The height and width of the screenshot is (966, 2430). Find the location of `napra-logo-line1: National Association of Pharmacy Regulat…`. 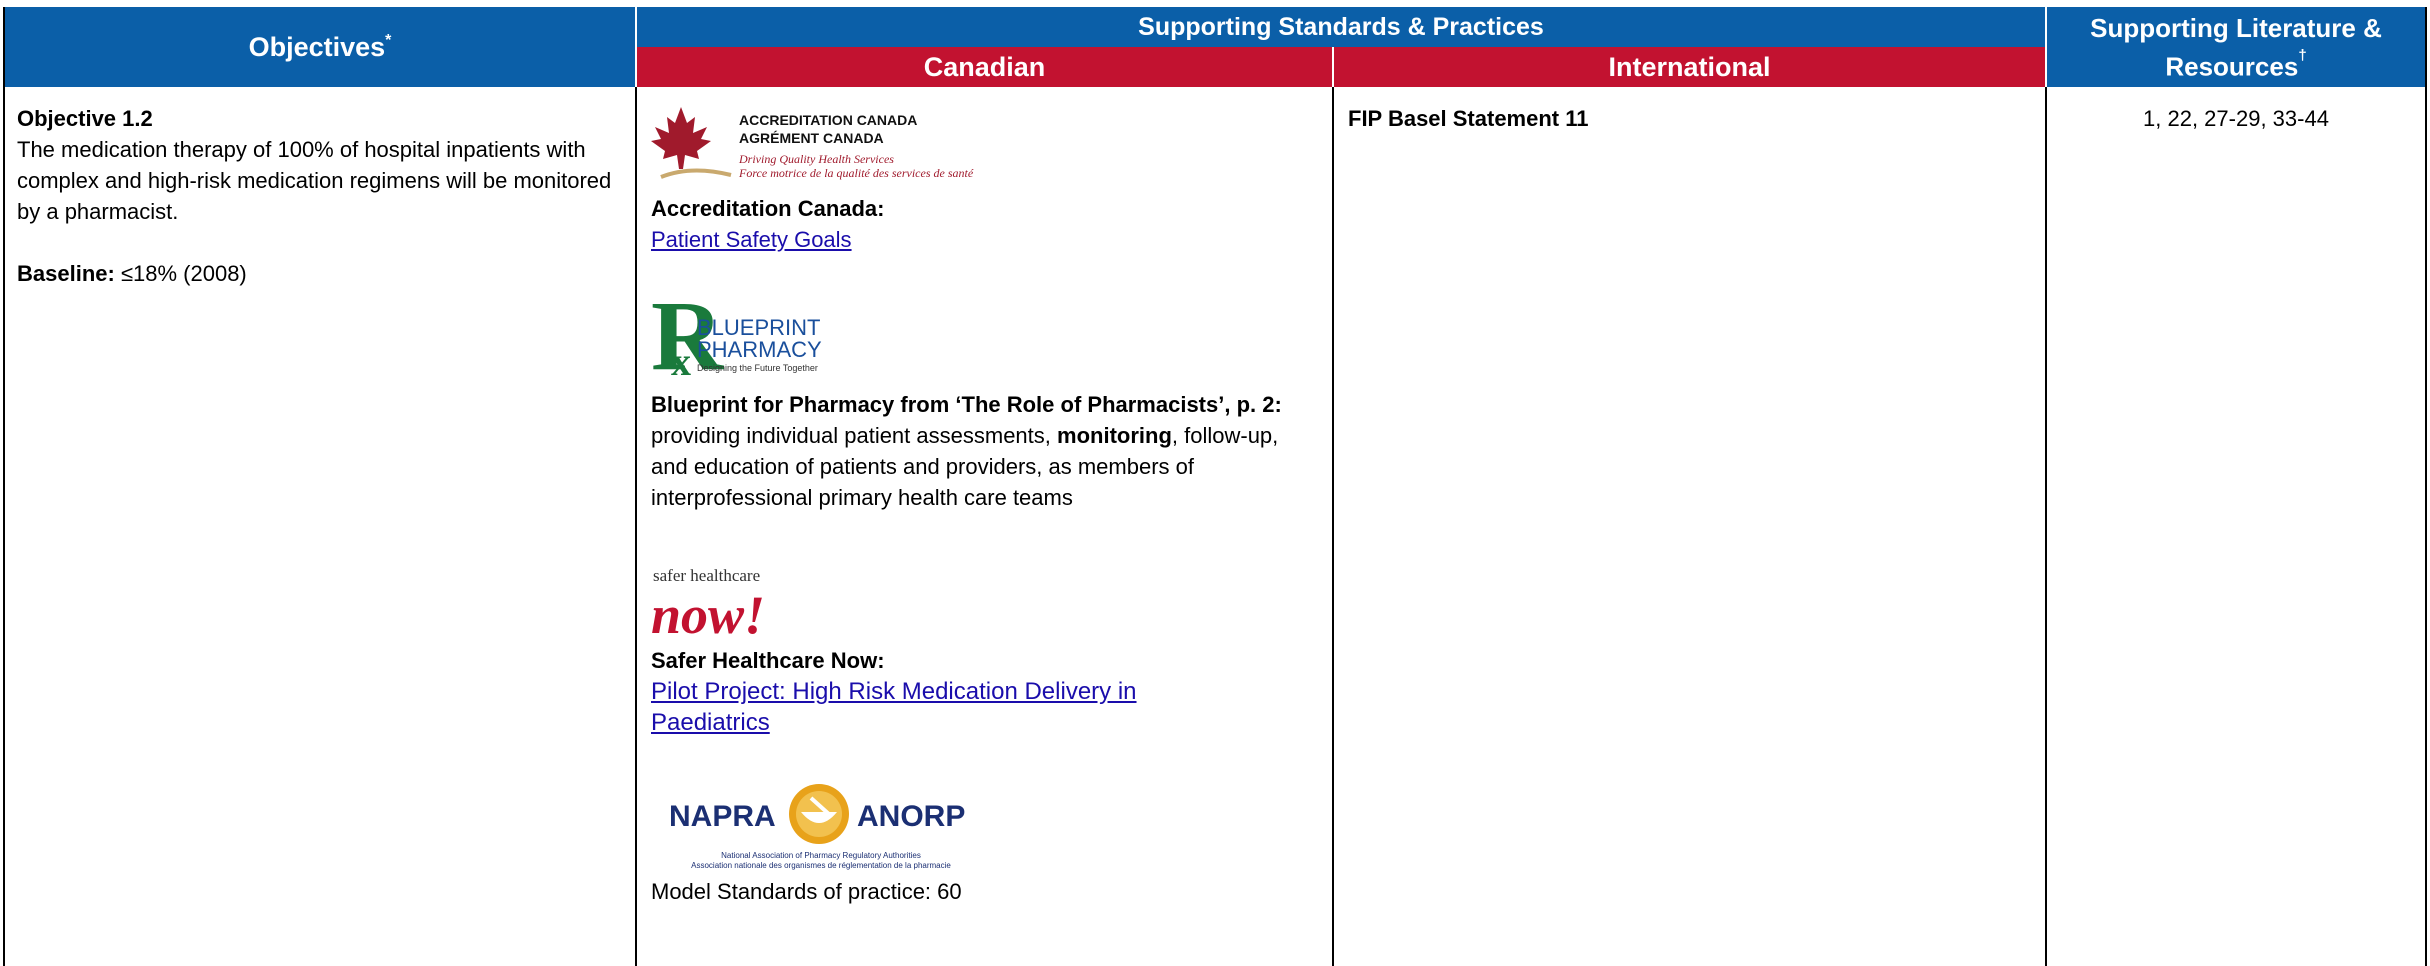

napra-logo-line1: National Association of Pharmacy Regulat… is located at coordinates (821, 855).